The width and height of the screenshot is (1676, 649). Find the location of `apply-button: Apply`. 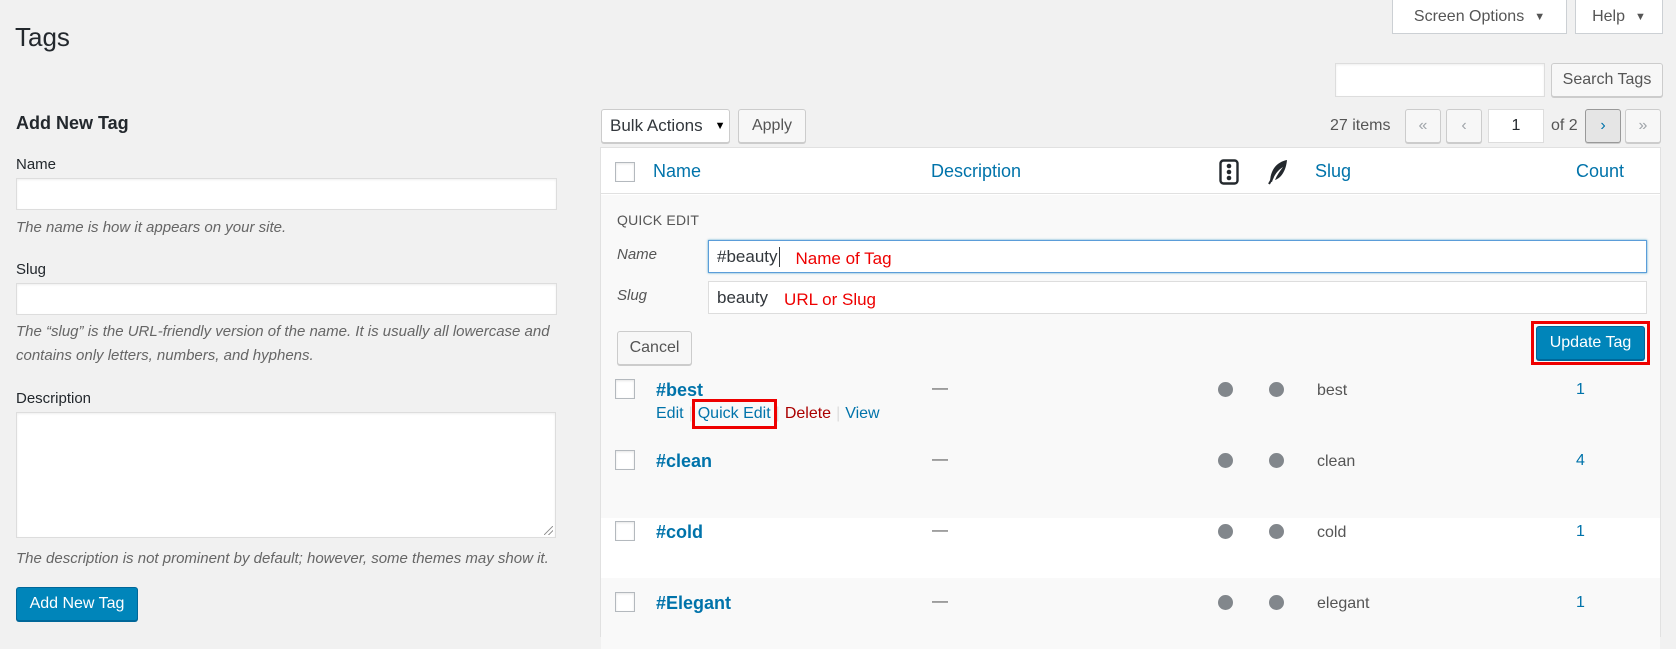

apply-button: Apply is located at coordinates (772, 126).